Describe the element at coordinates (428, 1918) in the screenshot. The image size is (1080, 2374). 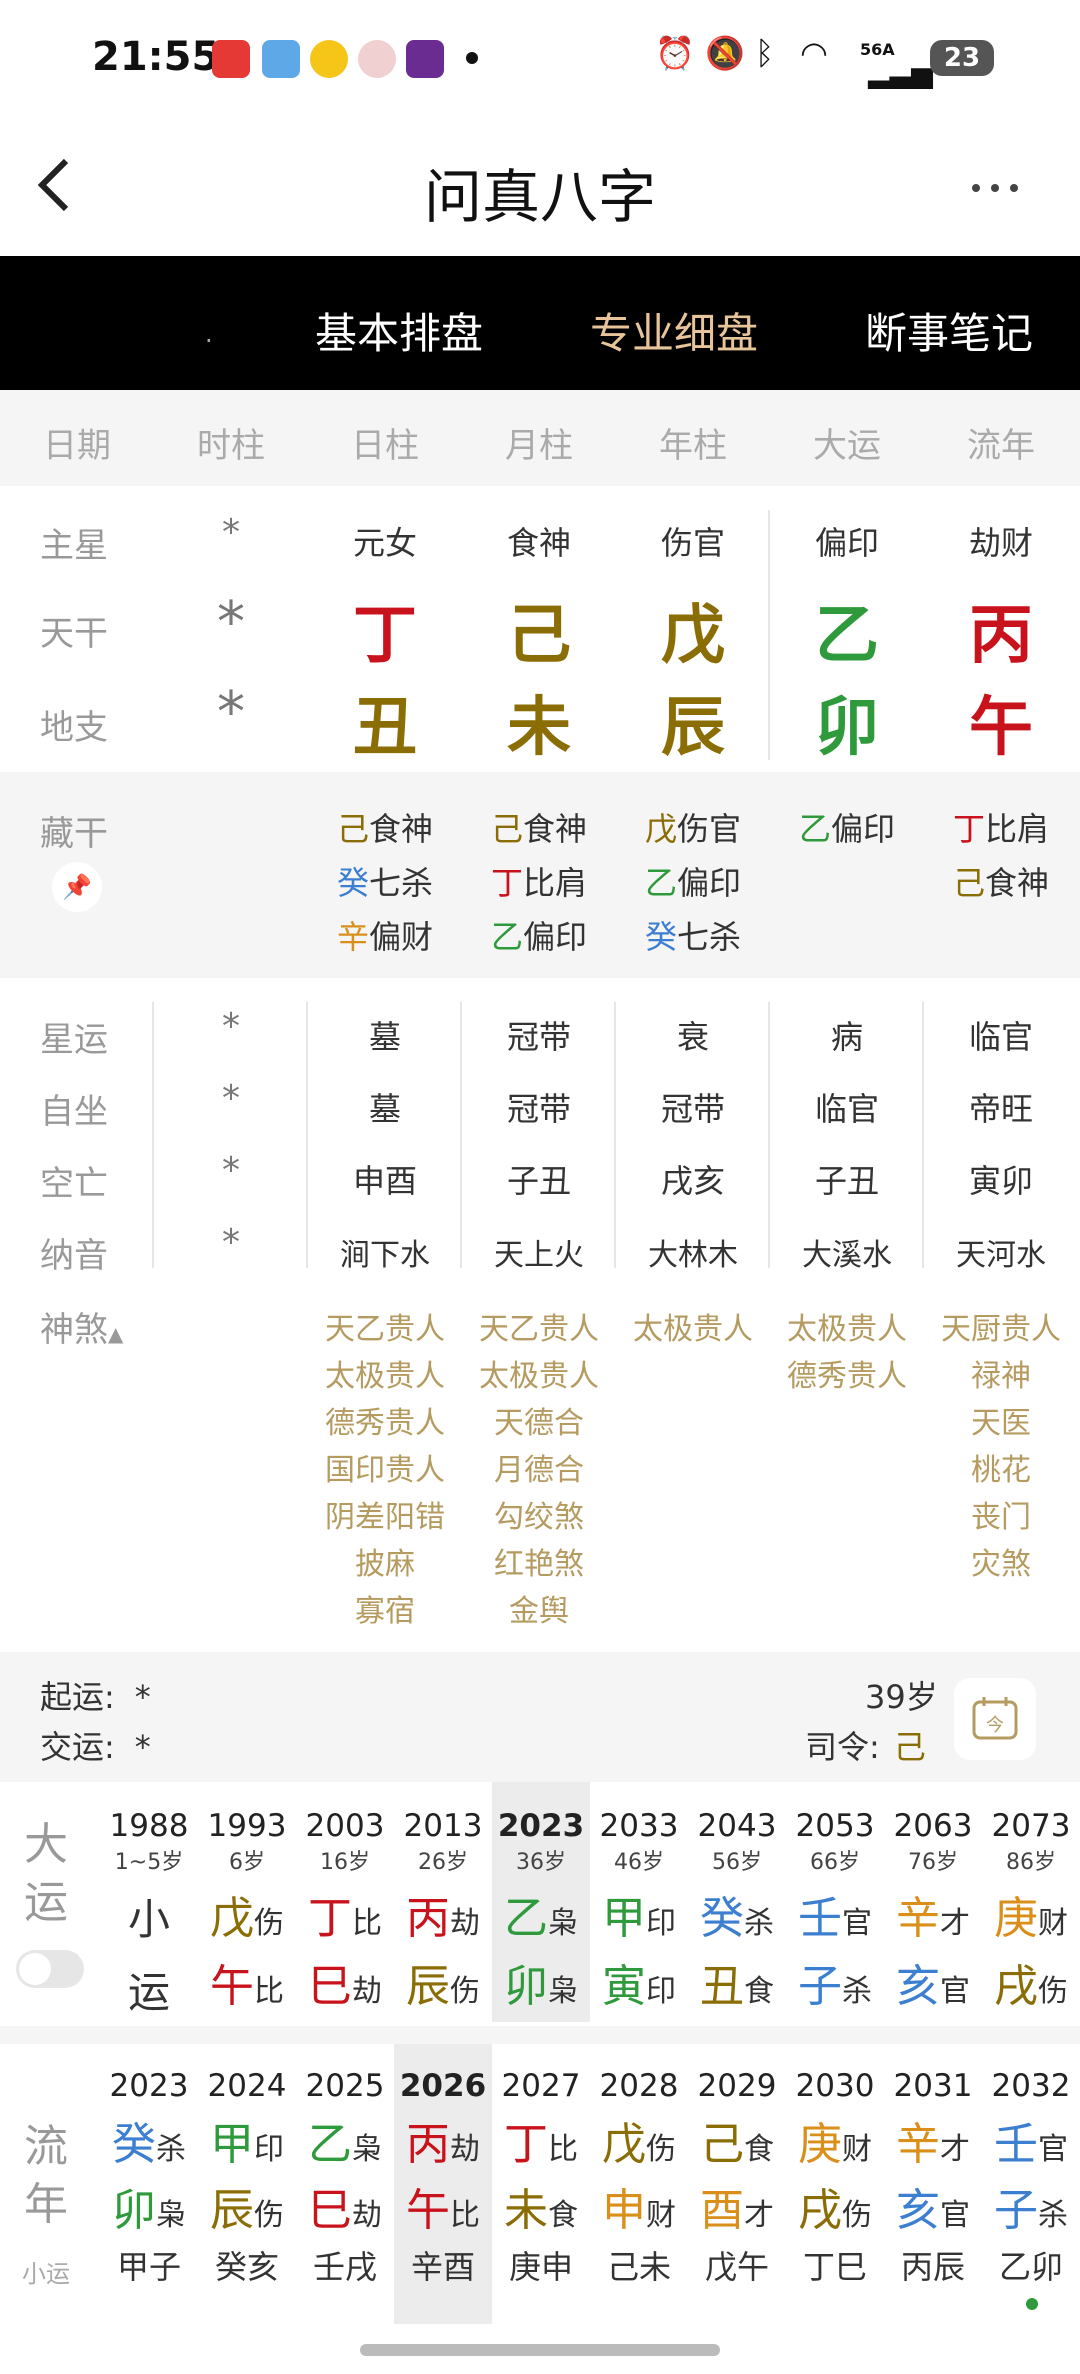
I see `dayun-gan: 丙` at that location.